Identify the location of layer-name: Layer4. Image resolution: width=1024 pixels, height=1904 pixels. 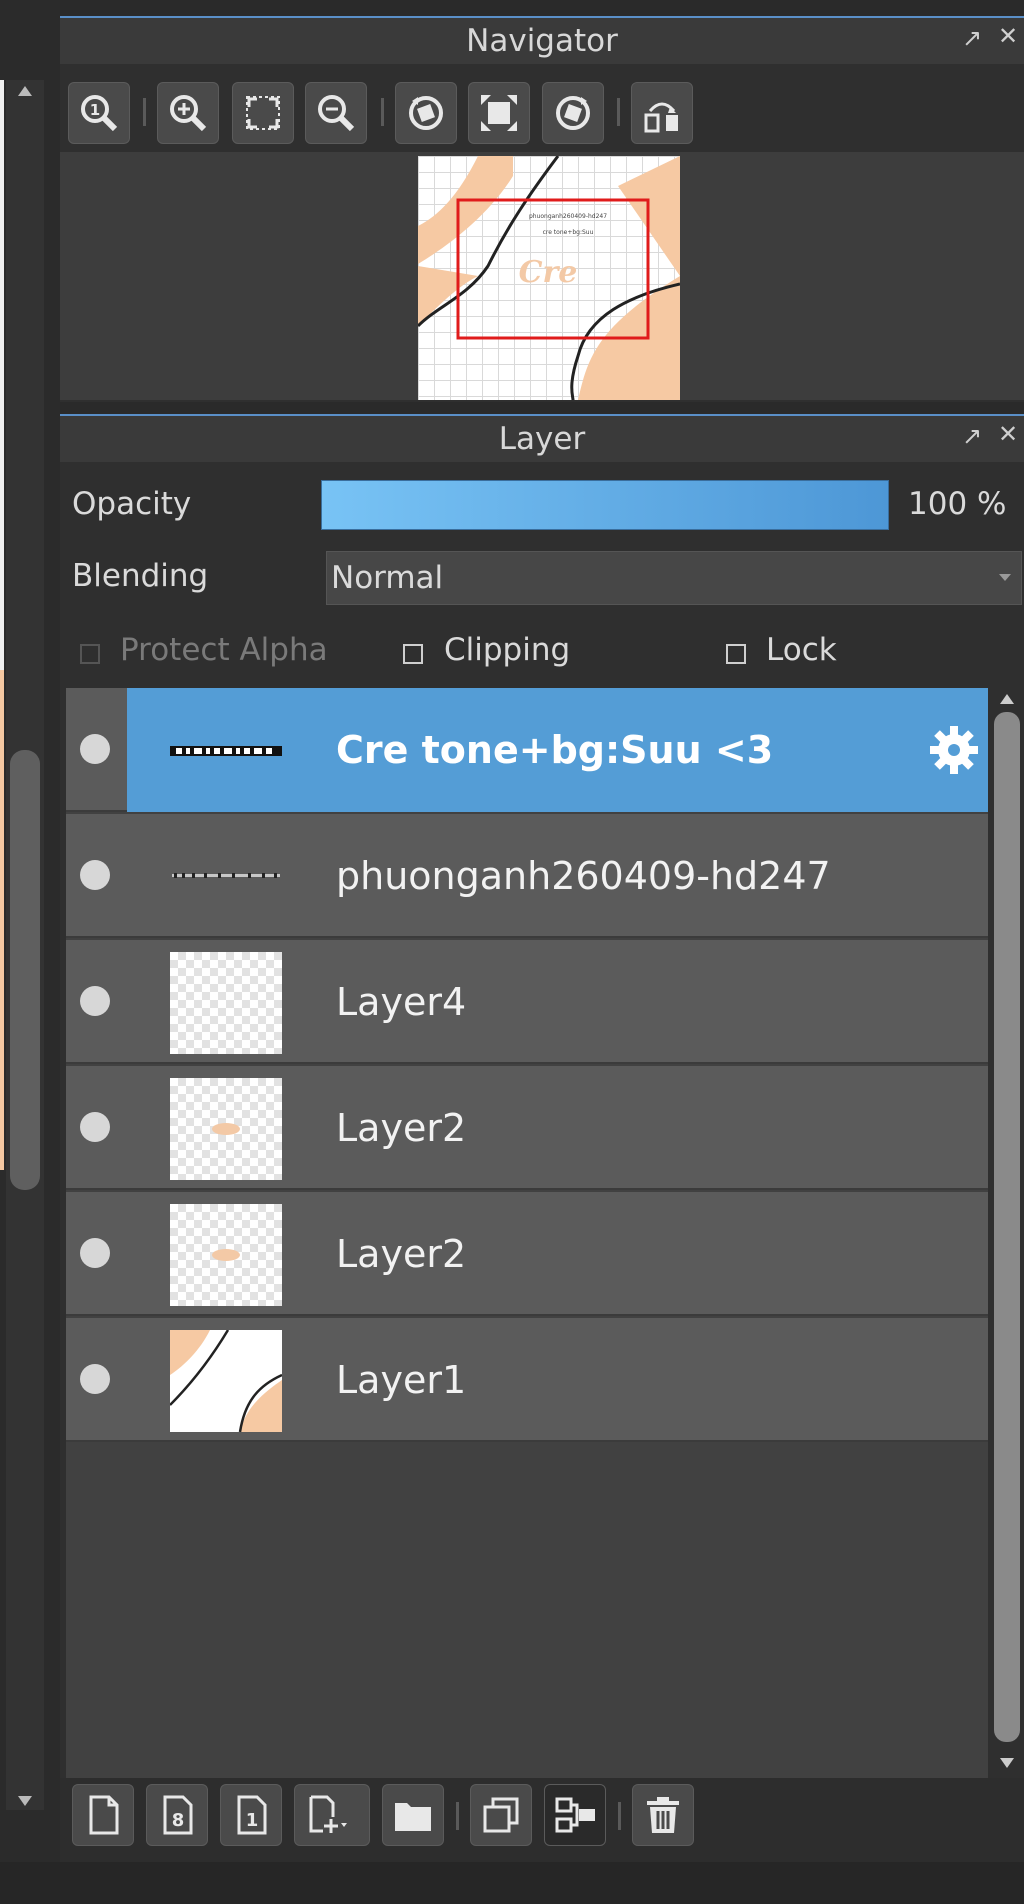
(401, 1002).